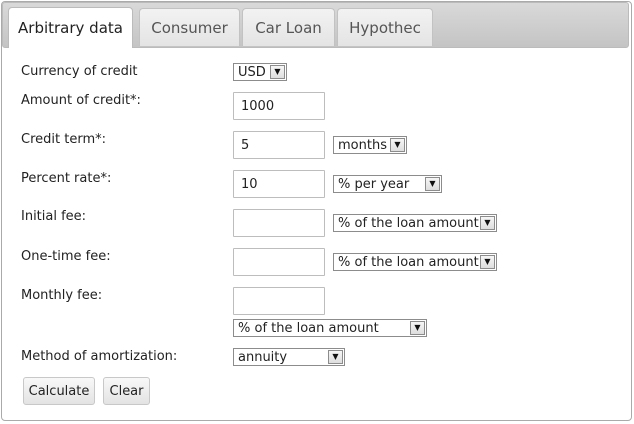  What do you see at coordinates (308, 328) in the screenshot?
I see `monthly-fee-unit-selected: % of the loan amount` at bounding box center [308, 328].